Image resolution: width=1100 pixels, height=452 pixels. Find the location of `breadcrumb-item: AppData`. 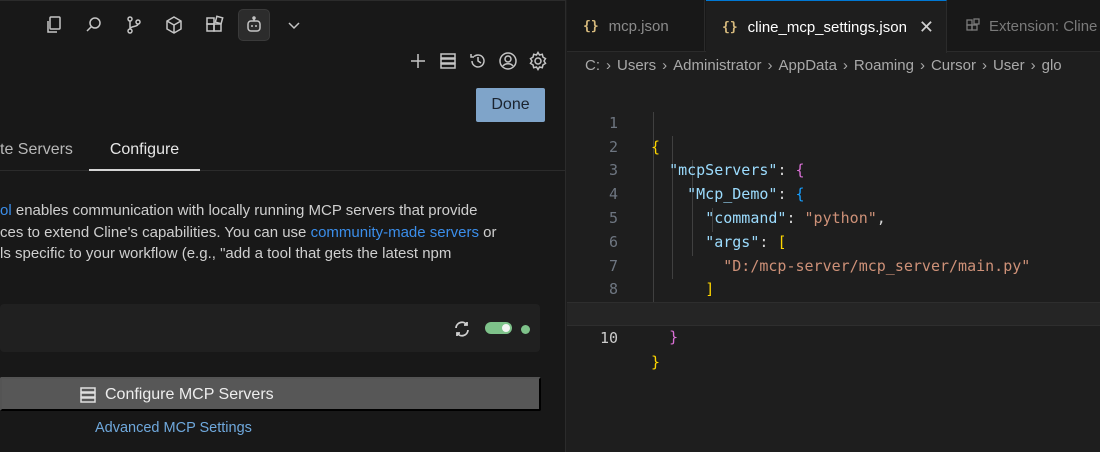

breadcrumb-item: AppData is located at coordinates (808, 65).